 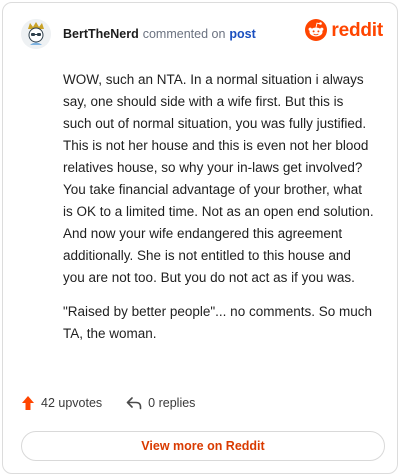 What do you see at coordinates (172, 403) in the screenshot?
I see `replies-count: 0 replies` at bounding box center [172, 403].